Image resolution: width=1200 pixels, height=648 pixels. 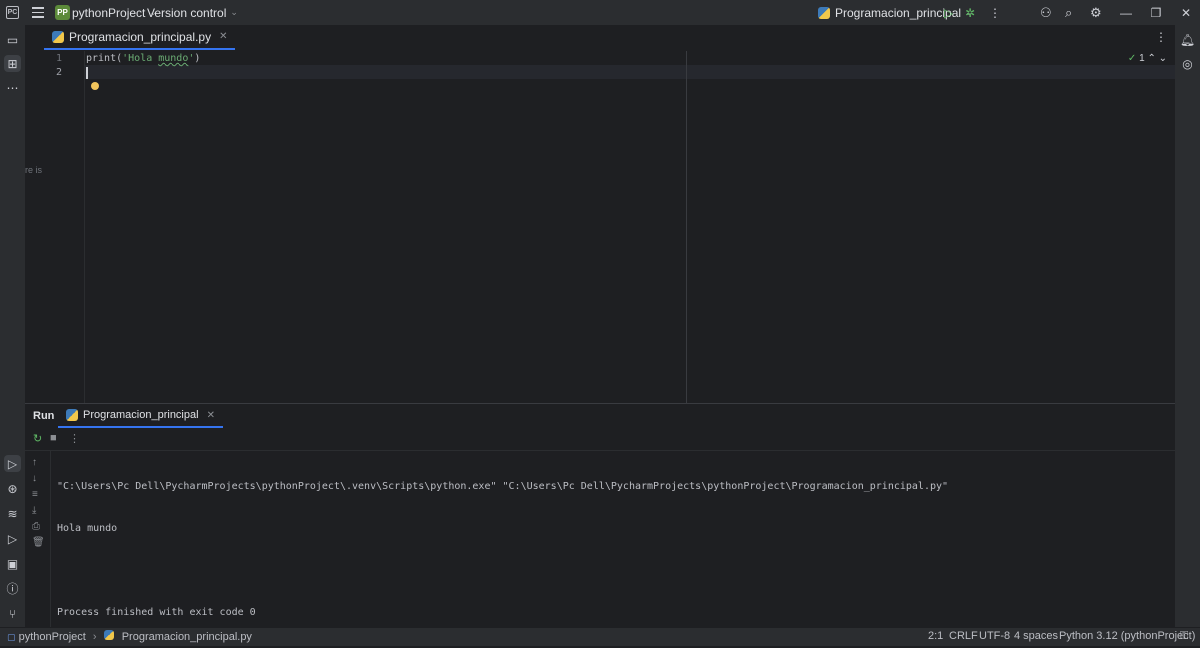 I want to click on arrow-up-icon: ↑, so click(x=34, y=462).